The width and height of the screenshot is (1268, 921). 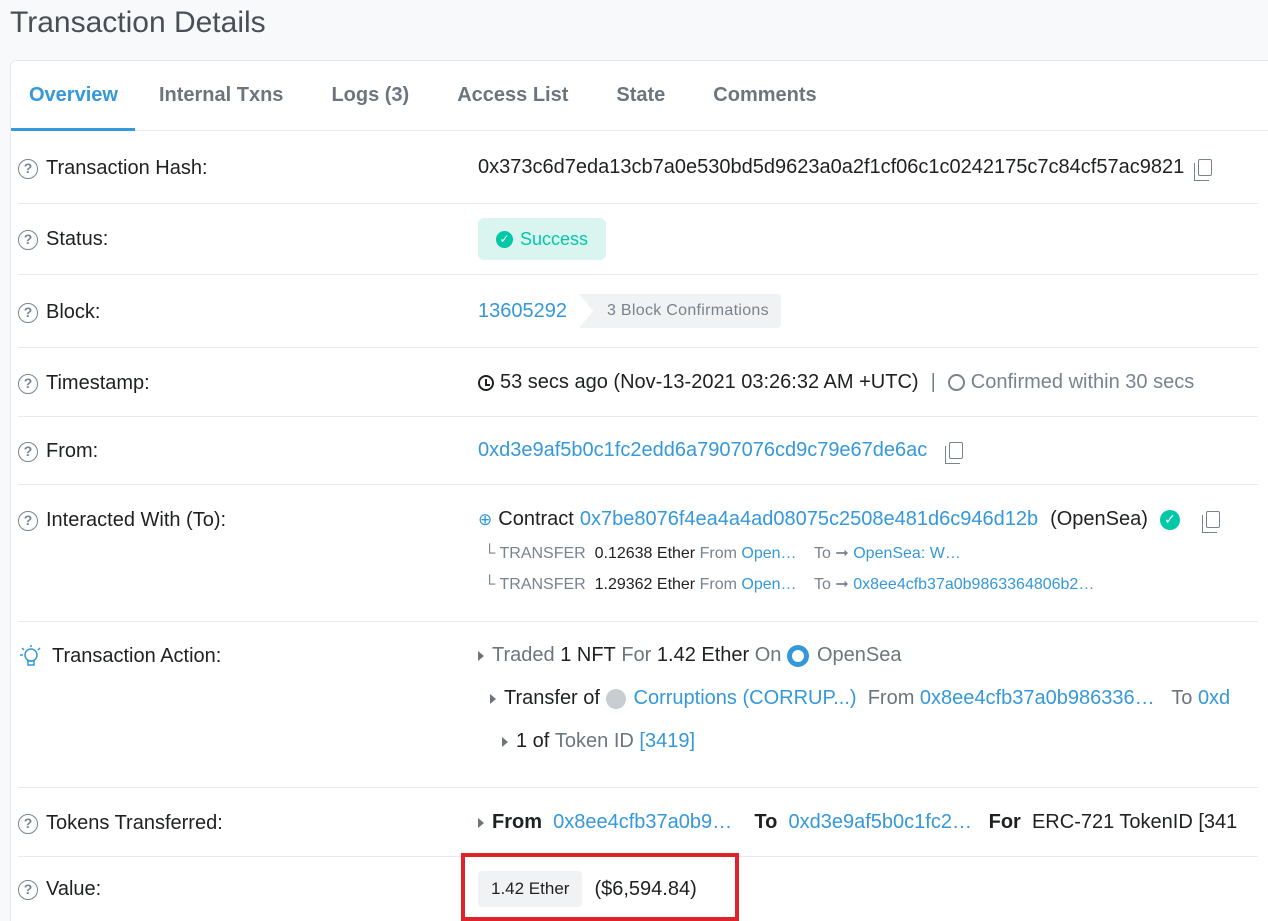 What do you see at coordinates (1214, 698) in the screenshot?
I see `to-address-link: 0xd` at bounding box center [1214, 698].